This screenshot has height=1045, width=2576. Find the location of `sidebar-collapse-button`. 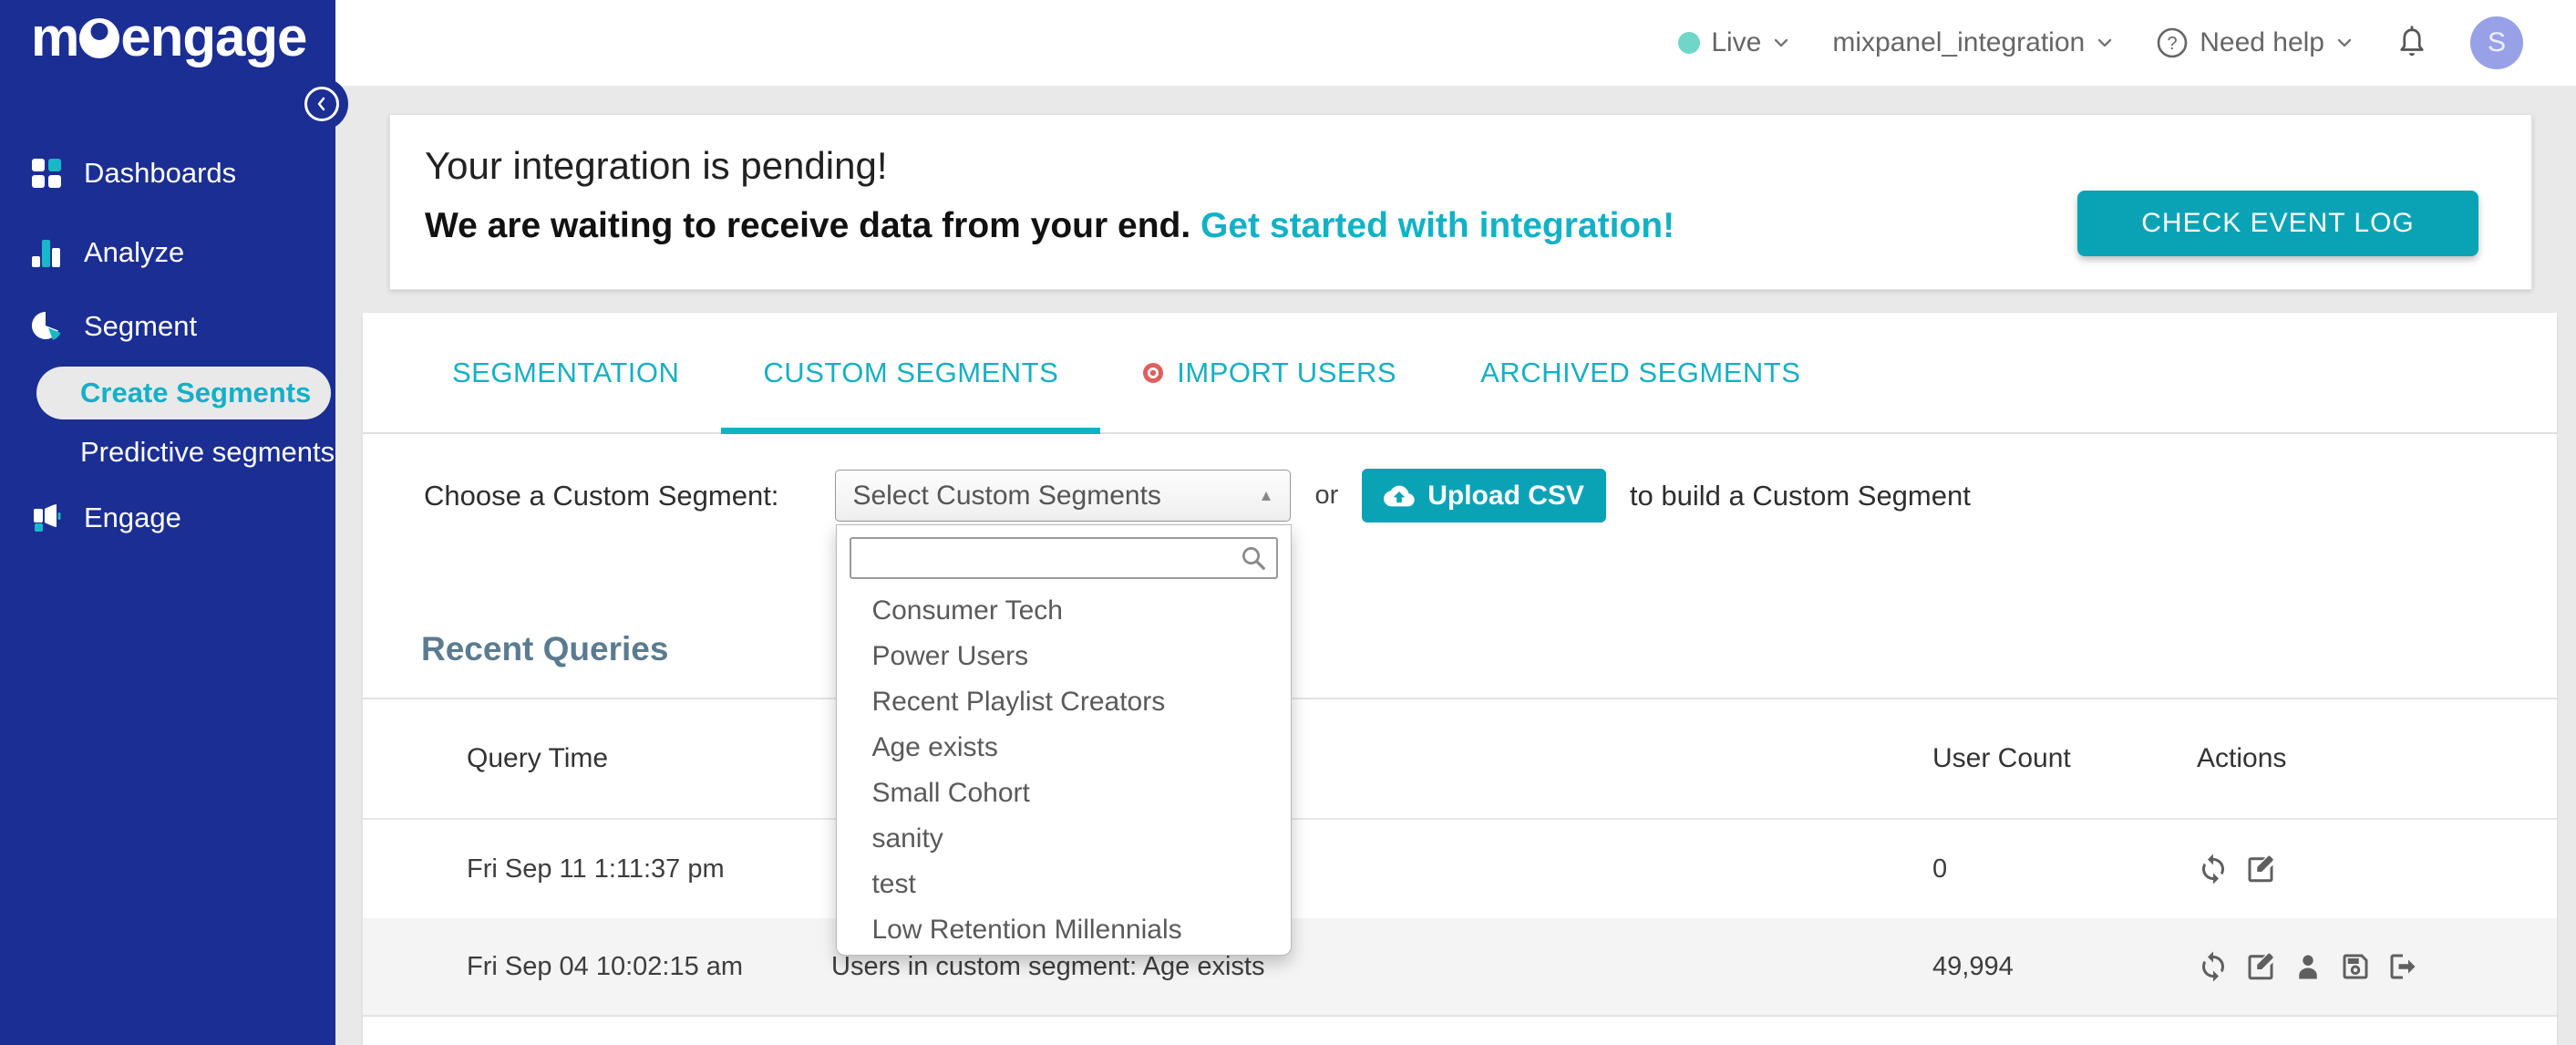

sidebar-collapse-button is located at coordinates (321, 104).